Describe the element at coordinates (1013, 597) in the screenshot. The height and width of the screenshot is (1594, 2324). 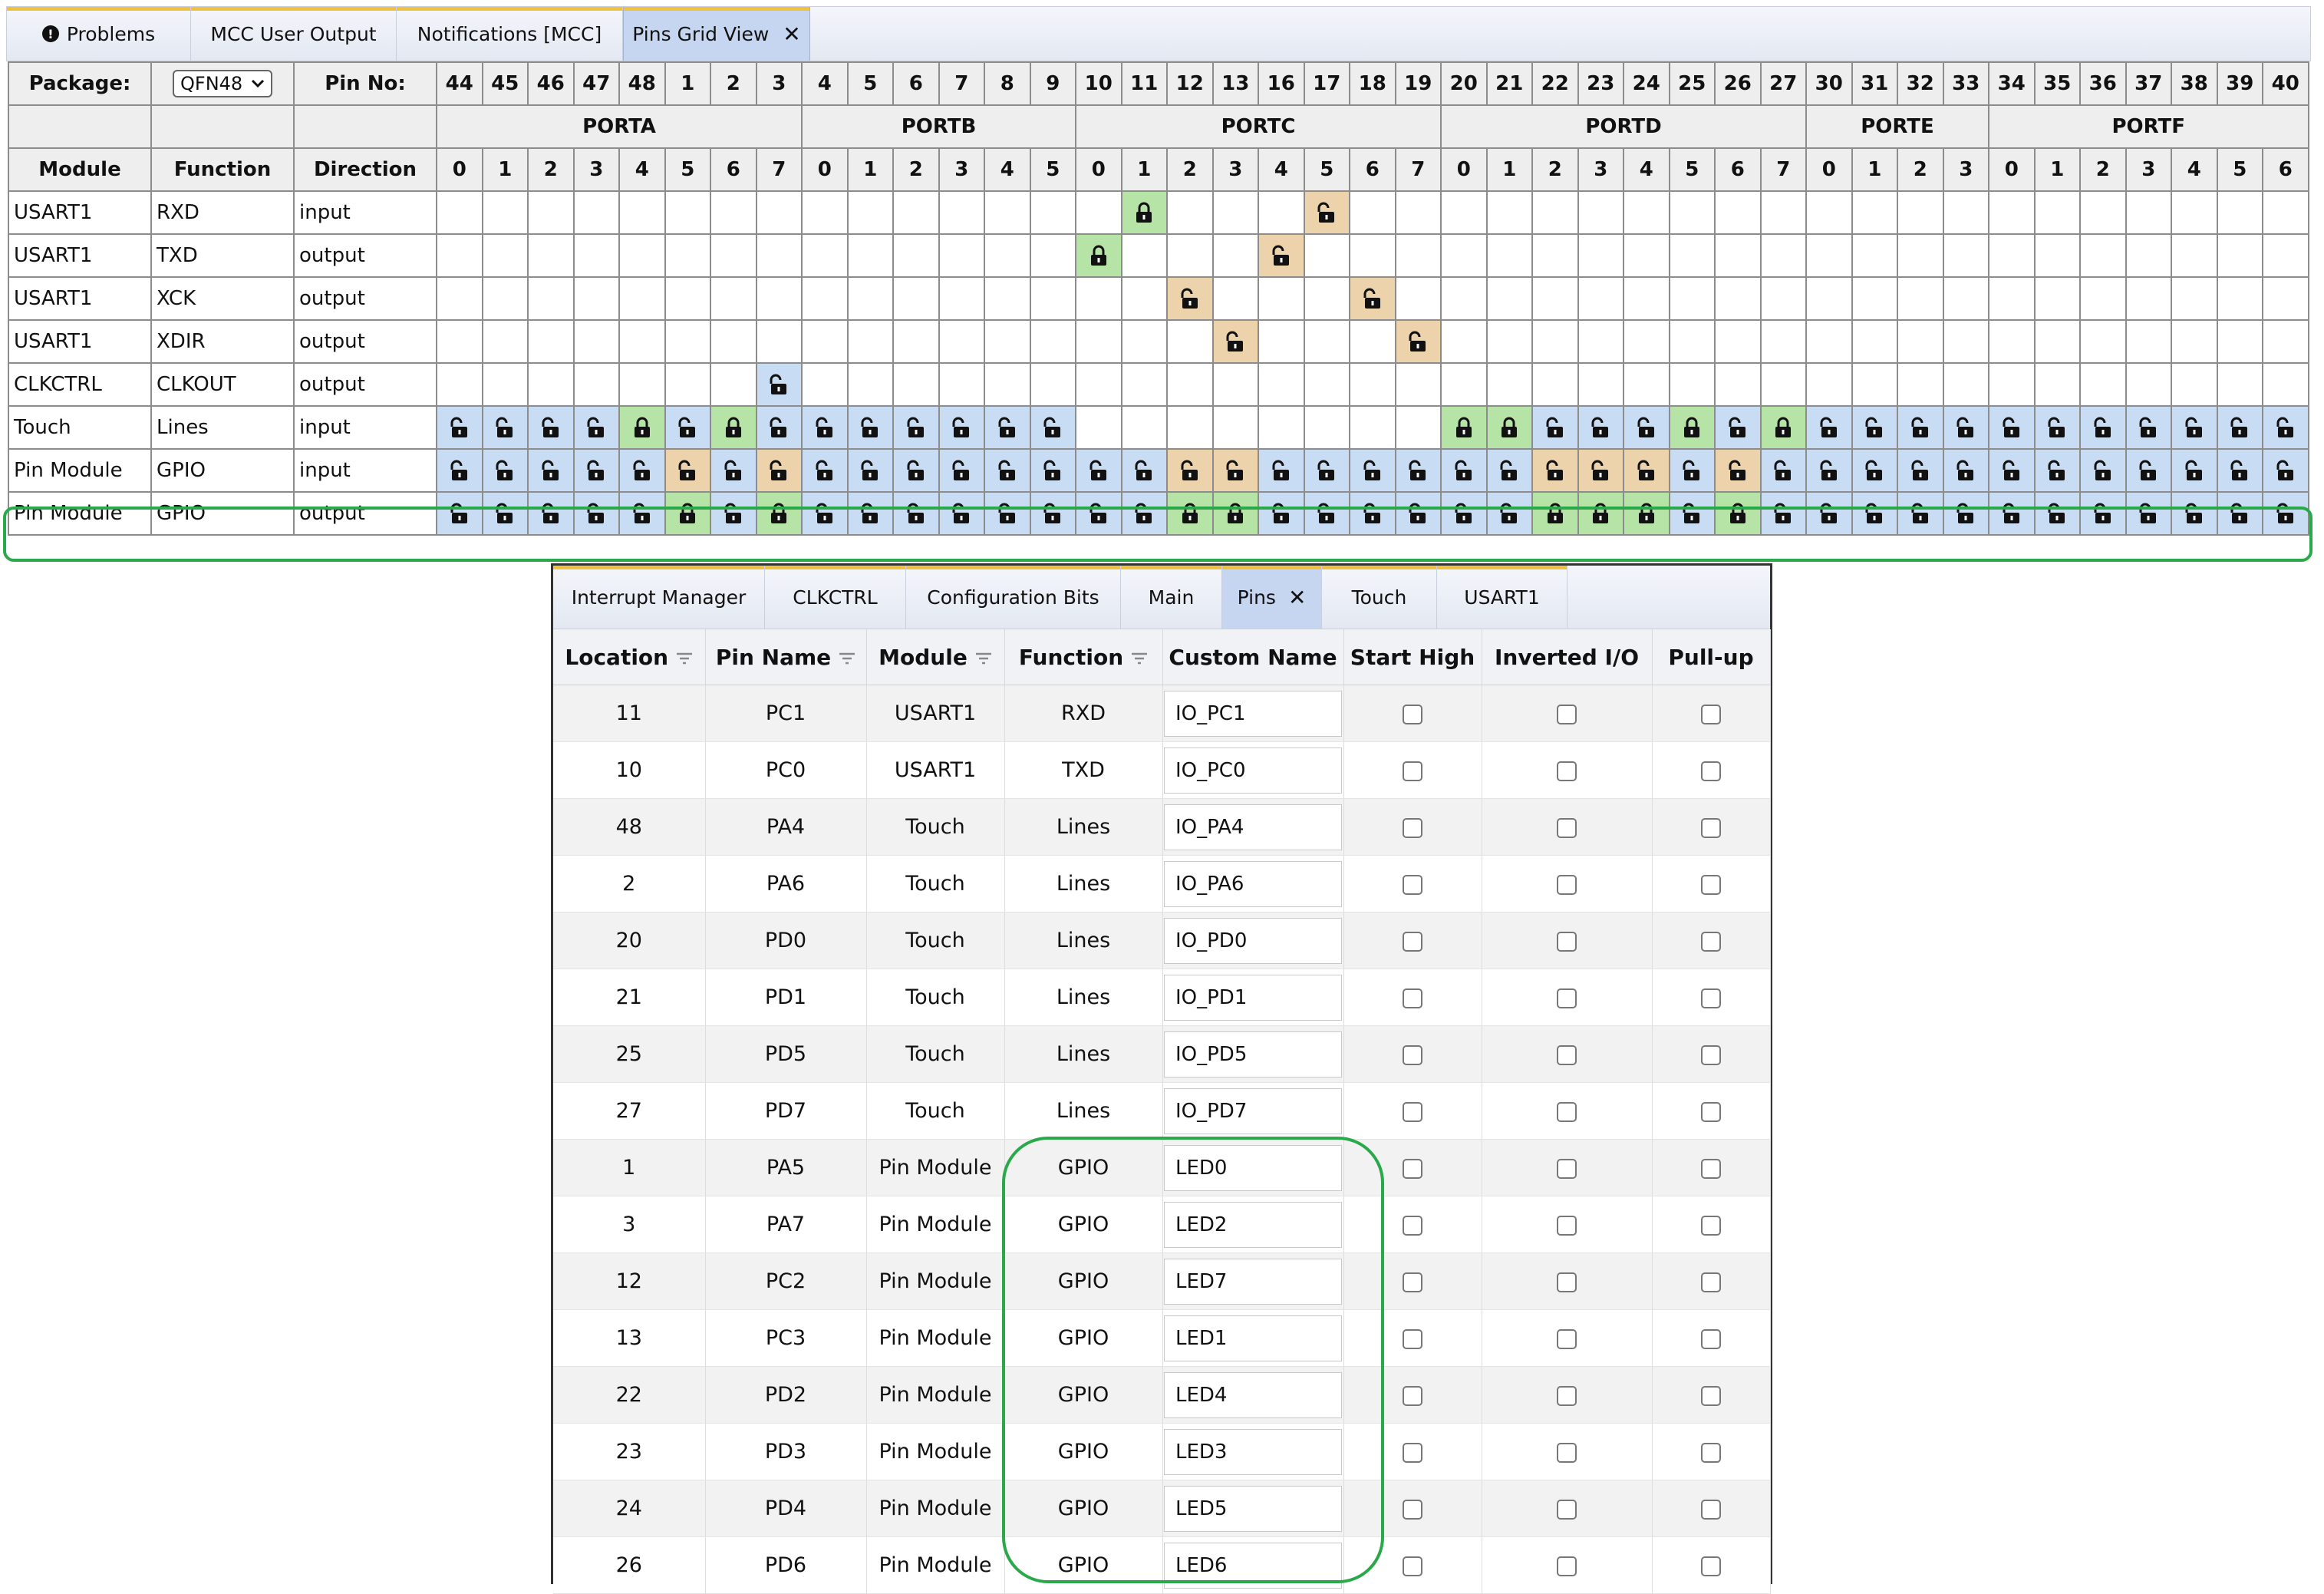
I see `tab-configuration-bits: Configuration Bits` at that location.